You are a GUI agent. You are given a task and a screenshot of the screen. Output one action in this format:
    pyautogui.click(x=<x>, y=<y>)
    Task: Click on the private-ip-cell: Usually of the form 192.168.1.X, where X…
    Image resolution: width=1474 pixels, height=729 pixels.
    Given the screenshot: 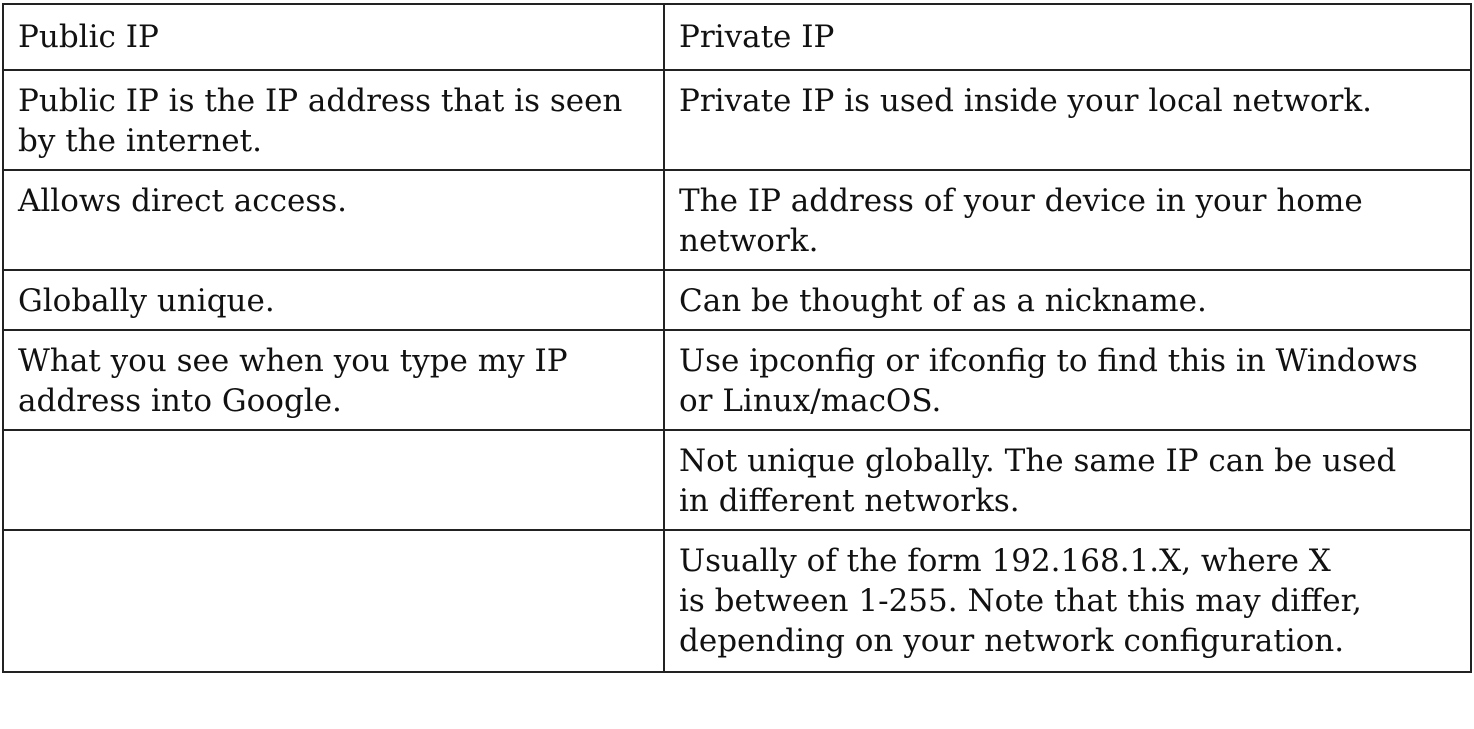 What is the action you would take?
    pyautogui.click(x=1067, y=601)
    